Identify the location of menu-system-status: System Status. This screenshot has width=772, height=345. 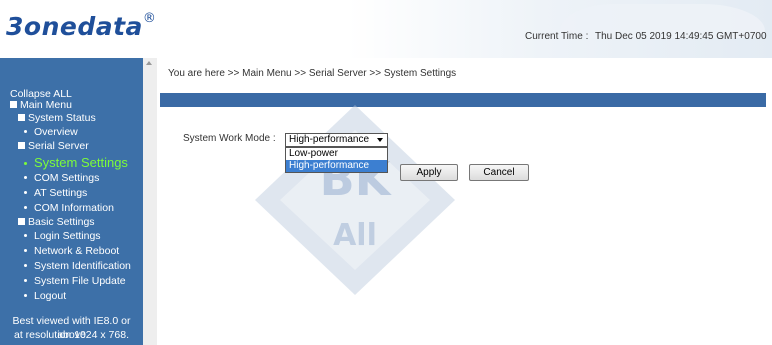
(57, 118).